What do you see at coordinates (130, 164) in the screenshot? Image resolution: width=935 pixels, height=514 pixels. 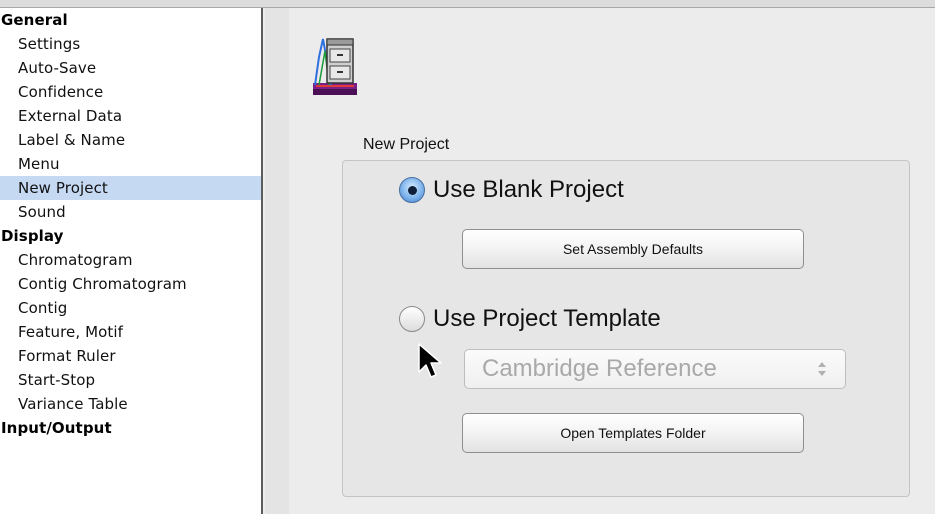 I see `sidebar-item-menu: Menu` at bounding box center [130, 164].